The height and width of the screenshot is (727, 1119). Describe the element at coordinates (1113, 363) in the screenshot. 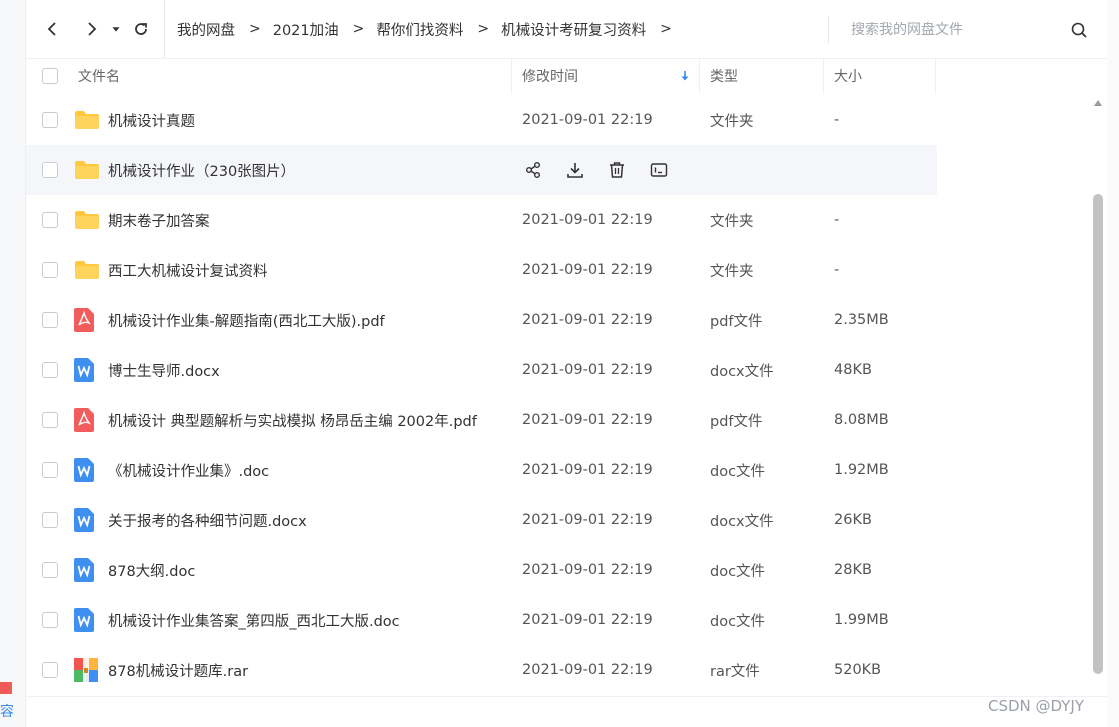

I see `right-edge-strip` at that location.